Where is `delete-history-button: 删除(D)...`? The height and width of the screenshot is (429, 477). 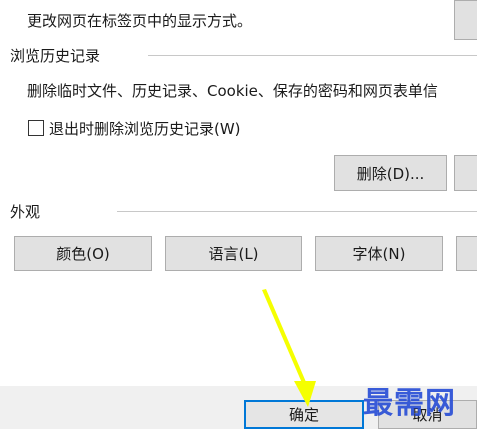 delete-history-button: 删除(D)... is located at coordinates (390, 173).